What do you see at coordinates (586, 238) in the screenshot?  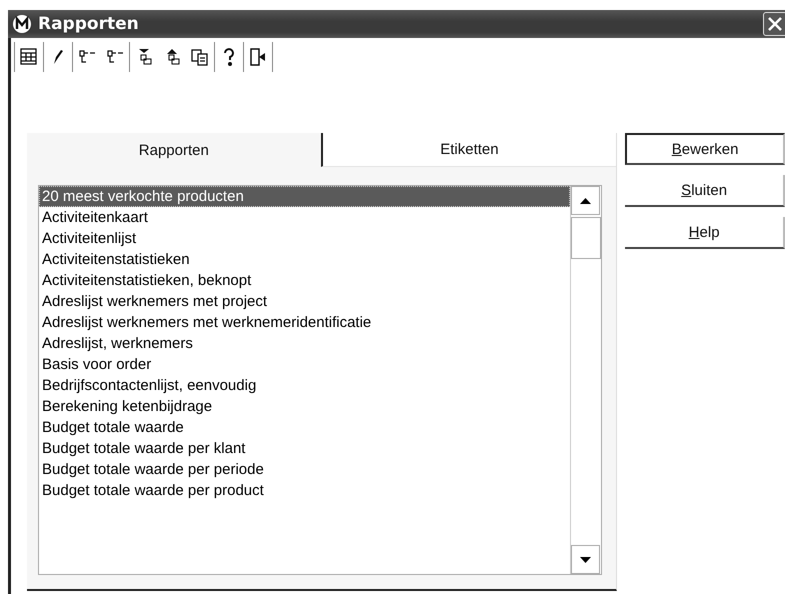 I see `scrollbar-thumb` at bounding box center [586, 238].